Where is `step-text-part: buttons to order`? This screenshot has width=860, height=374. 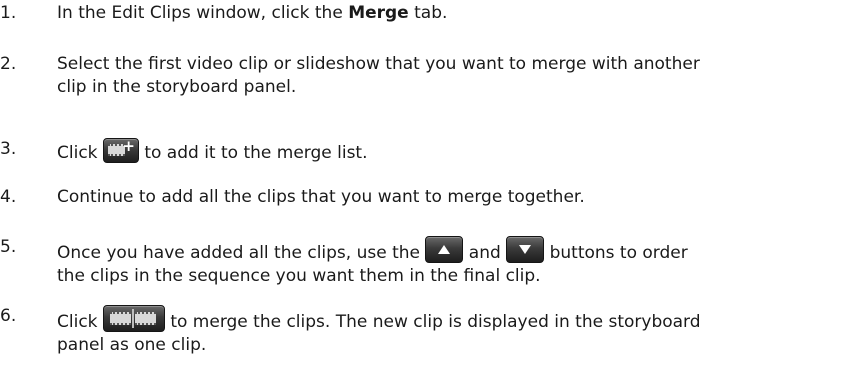 step-text-part: buttons to order is located at coordinates (616, 253).